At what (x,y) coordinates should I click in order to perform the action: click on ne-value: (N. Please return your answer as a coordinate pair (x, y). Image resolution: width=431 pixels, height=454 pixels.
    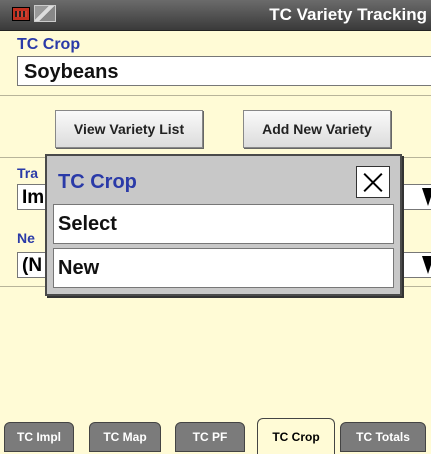
    Looking at the image, I should click on (32, 265).